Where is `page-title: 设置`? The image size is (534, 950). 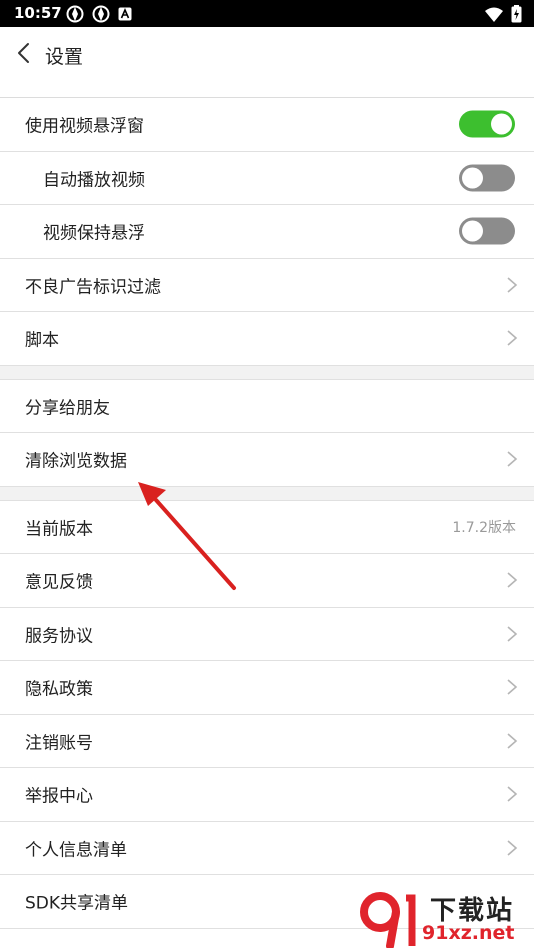 page-title: 设置 is located at coordinates (64, 57).